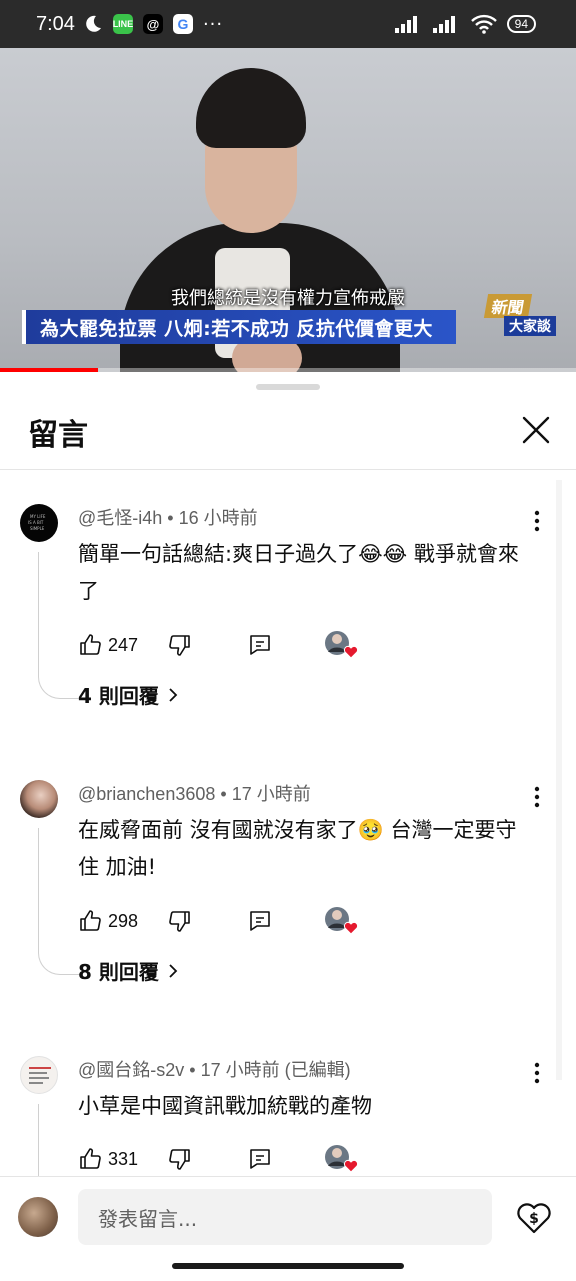 Image resolution: width=576 pixels, height=1281 pixels. I want to click on comment-author: @國台銘-s2v, so click(131, 1070).